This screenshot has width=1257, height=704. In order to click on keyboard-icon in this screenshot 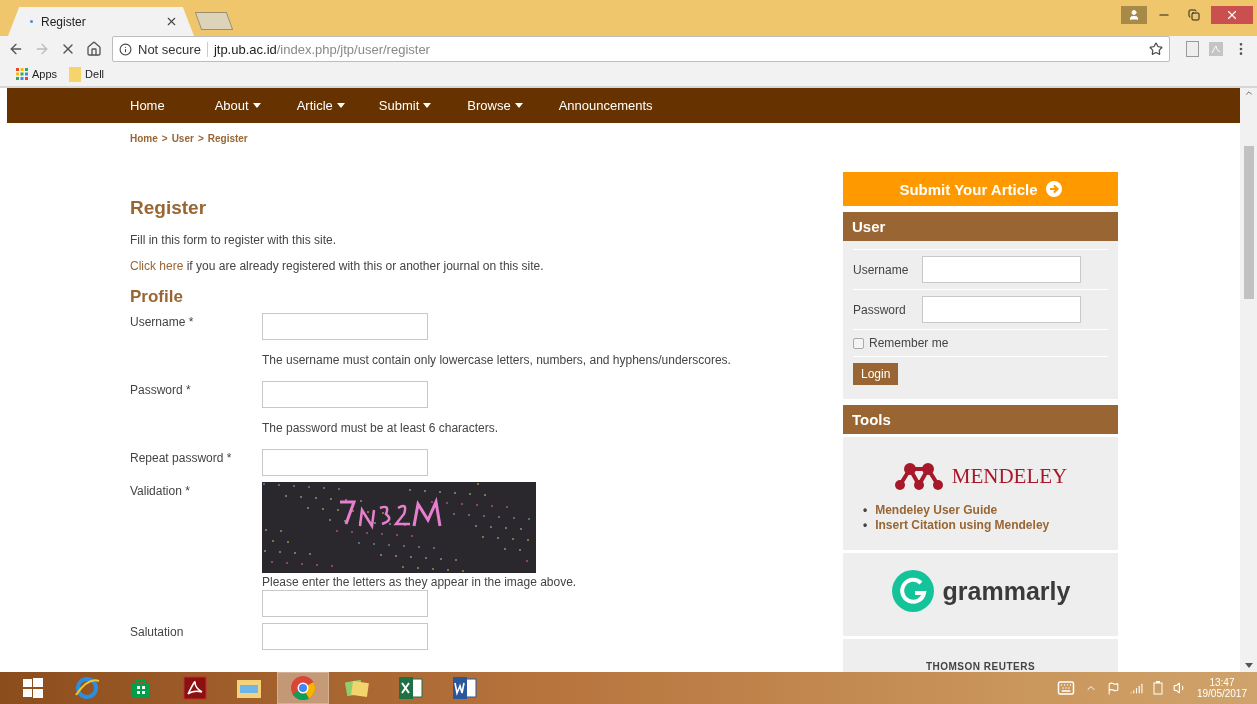, I will do `click(1065, 688)`.